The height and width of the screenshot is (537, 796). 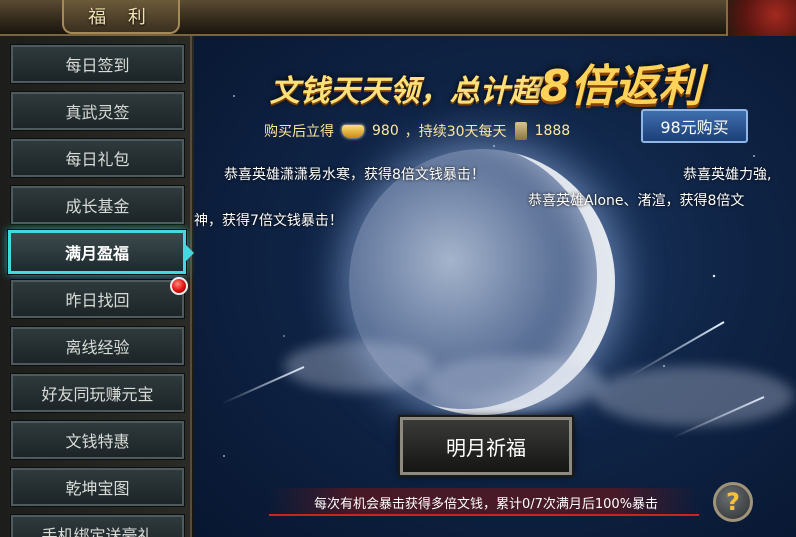 What do you see at coordinates (97, 525) in the screenshot?
I see `sidebar-item-phone-bind: 手机绑定送豪礼` at bounding box center [97, 525].